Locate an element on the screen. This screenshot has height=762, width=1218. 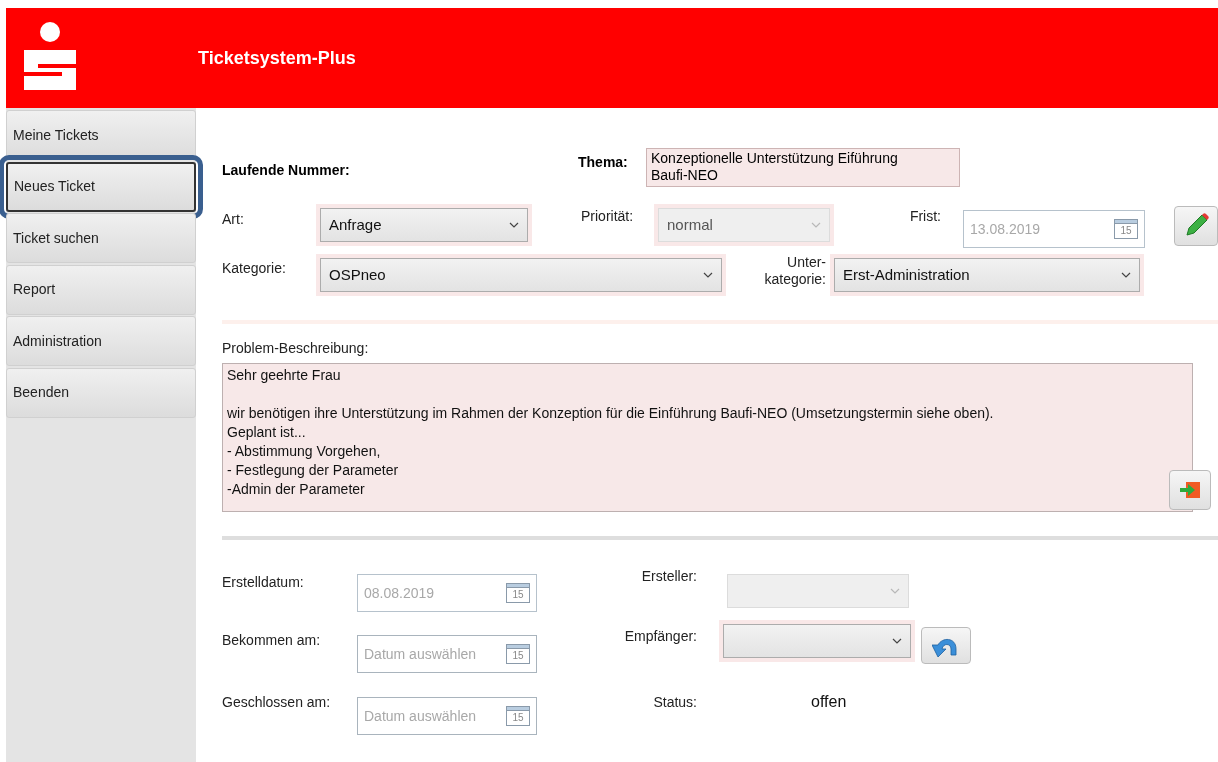
dropdown: Erst-Administration is located at coordinates (987, 275).